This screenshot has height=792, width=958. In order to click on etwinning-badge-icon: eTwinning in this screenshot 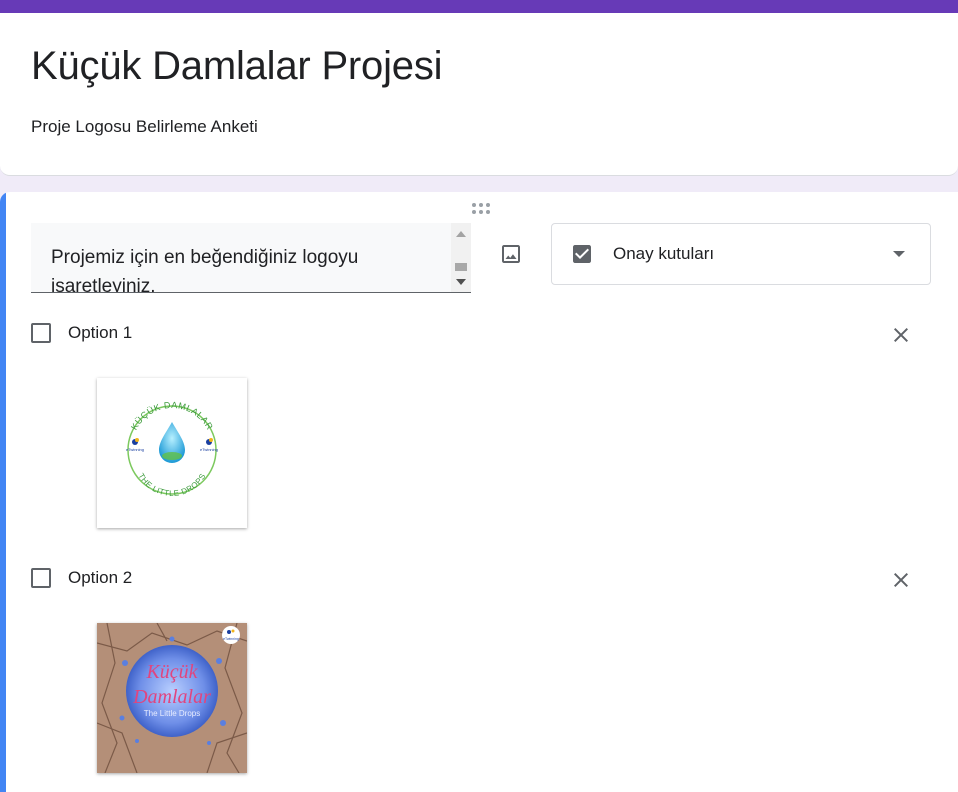, I will do `click(231, 635)`.